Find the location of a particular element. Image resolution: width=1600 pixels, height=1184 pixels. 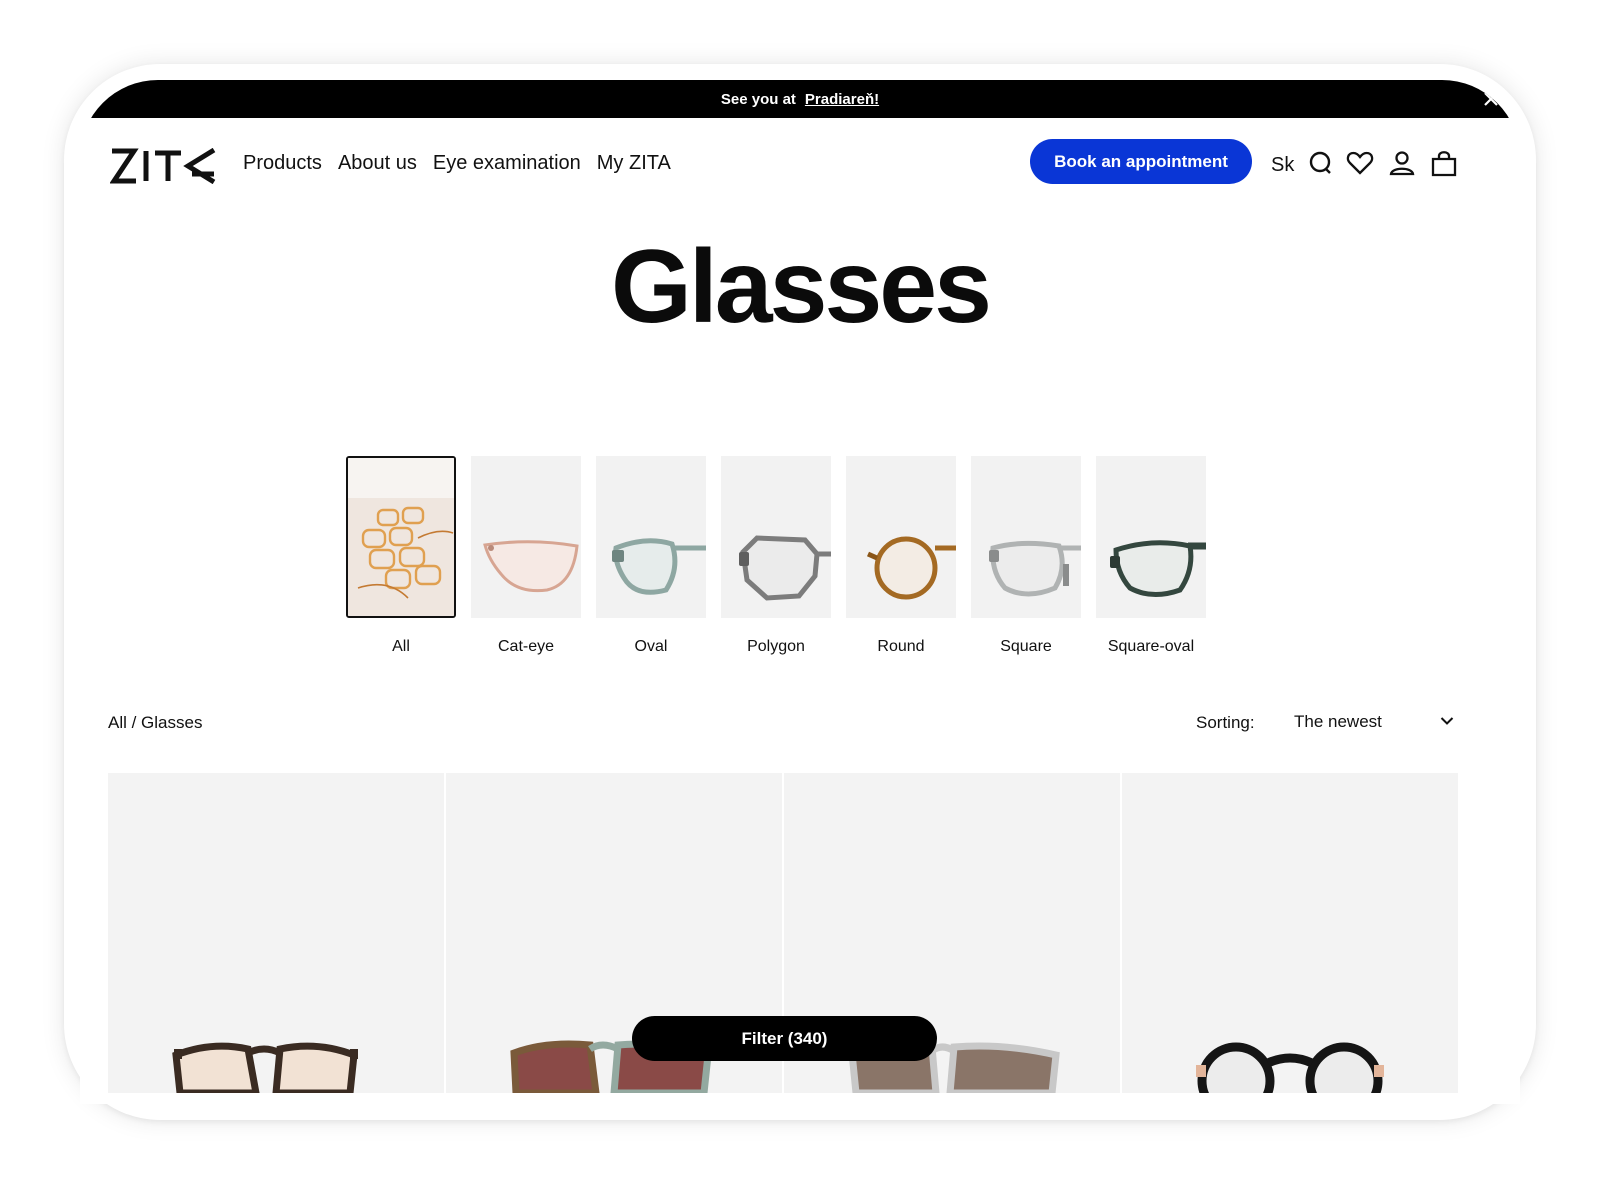

nav-eye-examination: Eye examination is located at coordinates (507, 163).